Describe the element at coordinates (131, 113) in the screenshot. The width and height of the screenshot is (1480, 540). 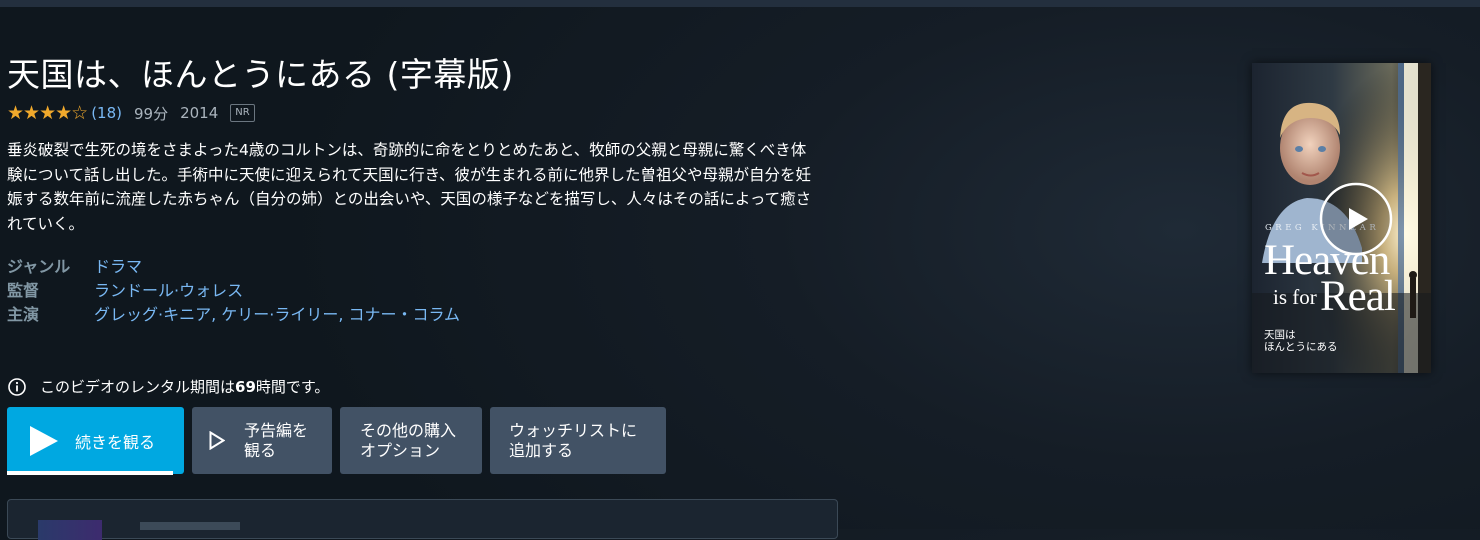
I see `title-metadata: ★★★★☆ (18) 99分 2014 NR` at that location.